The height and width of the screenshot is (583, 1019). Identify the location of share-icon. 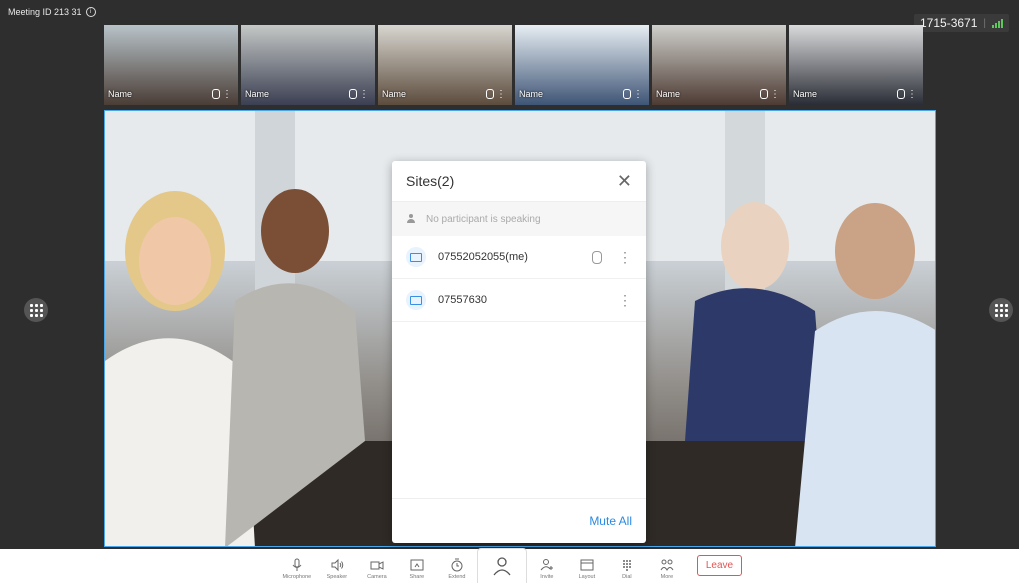
(417, 565).